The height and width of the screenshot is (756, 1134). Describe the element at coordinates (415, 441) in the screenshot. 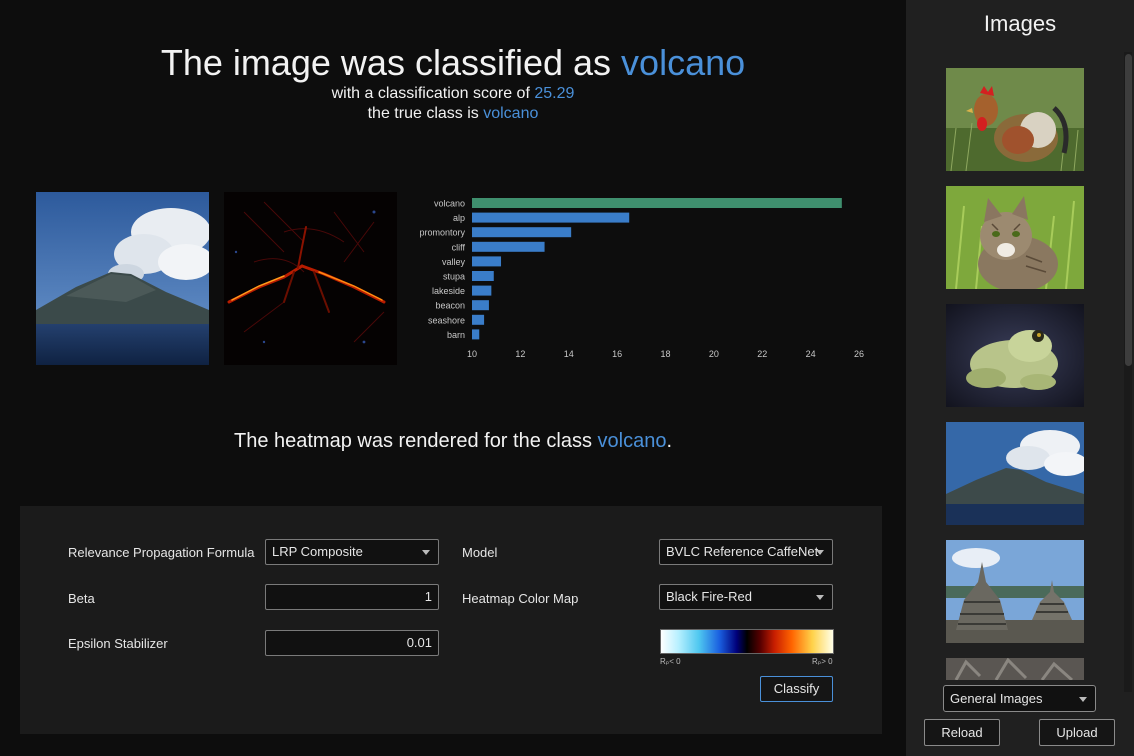

I see `heatmap-note-prefix: The heatmap was rendered for the class` at that location.